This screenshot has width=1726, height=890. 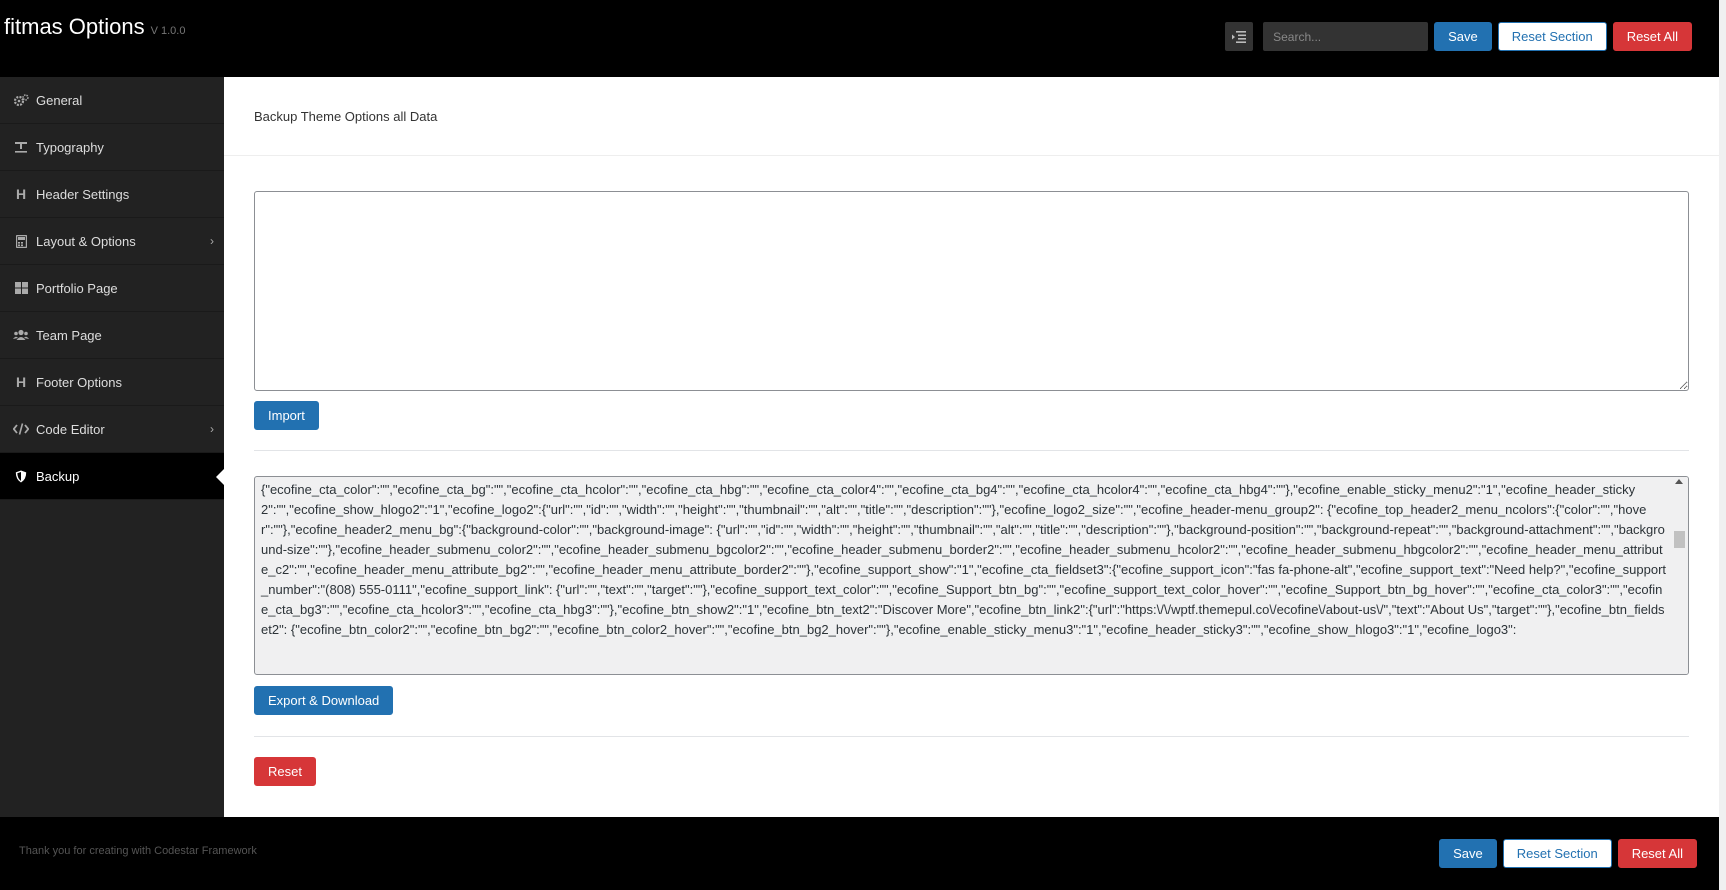 I want to click on section-divider, so click(x=971, y=155).